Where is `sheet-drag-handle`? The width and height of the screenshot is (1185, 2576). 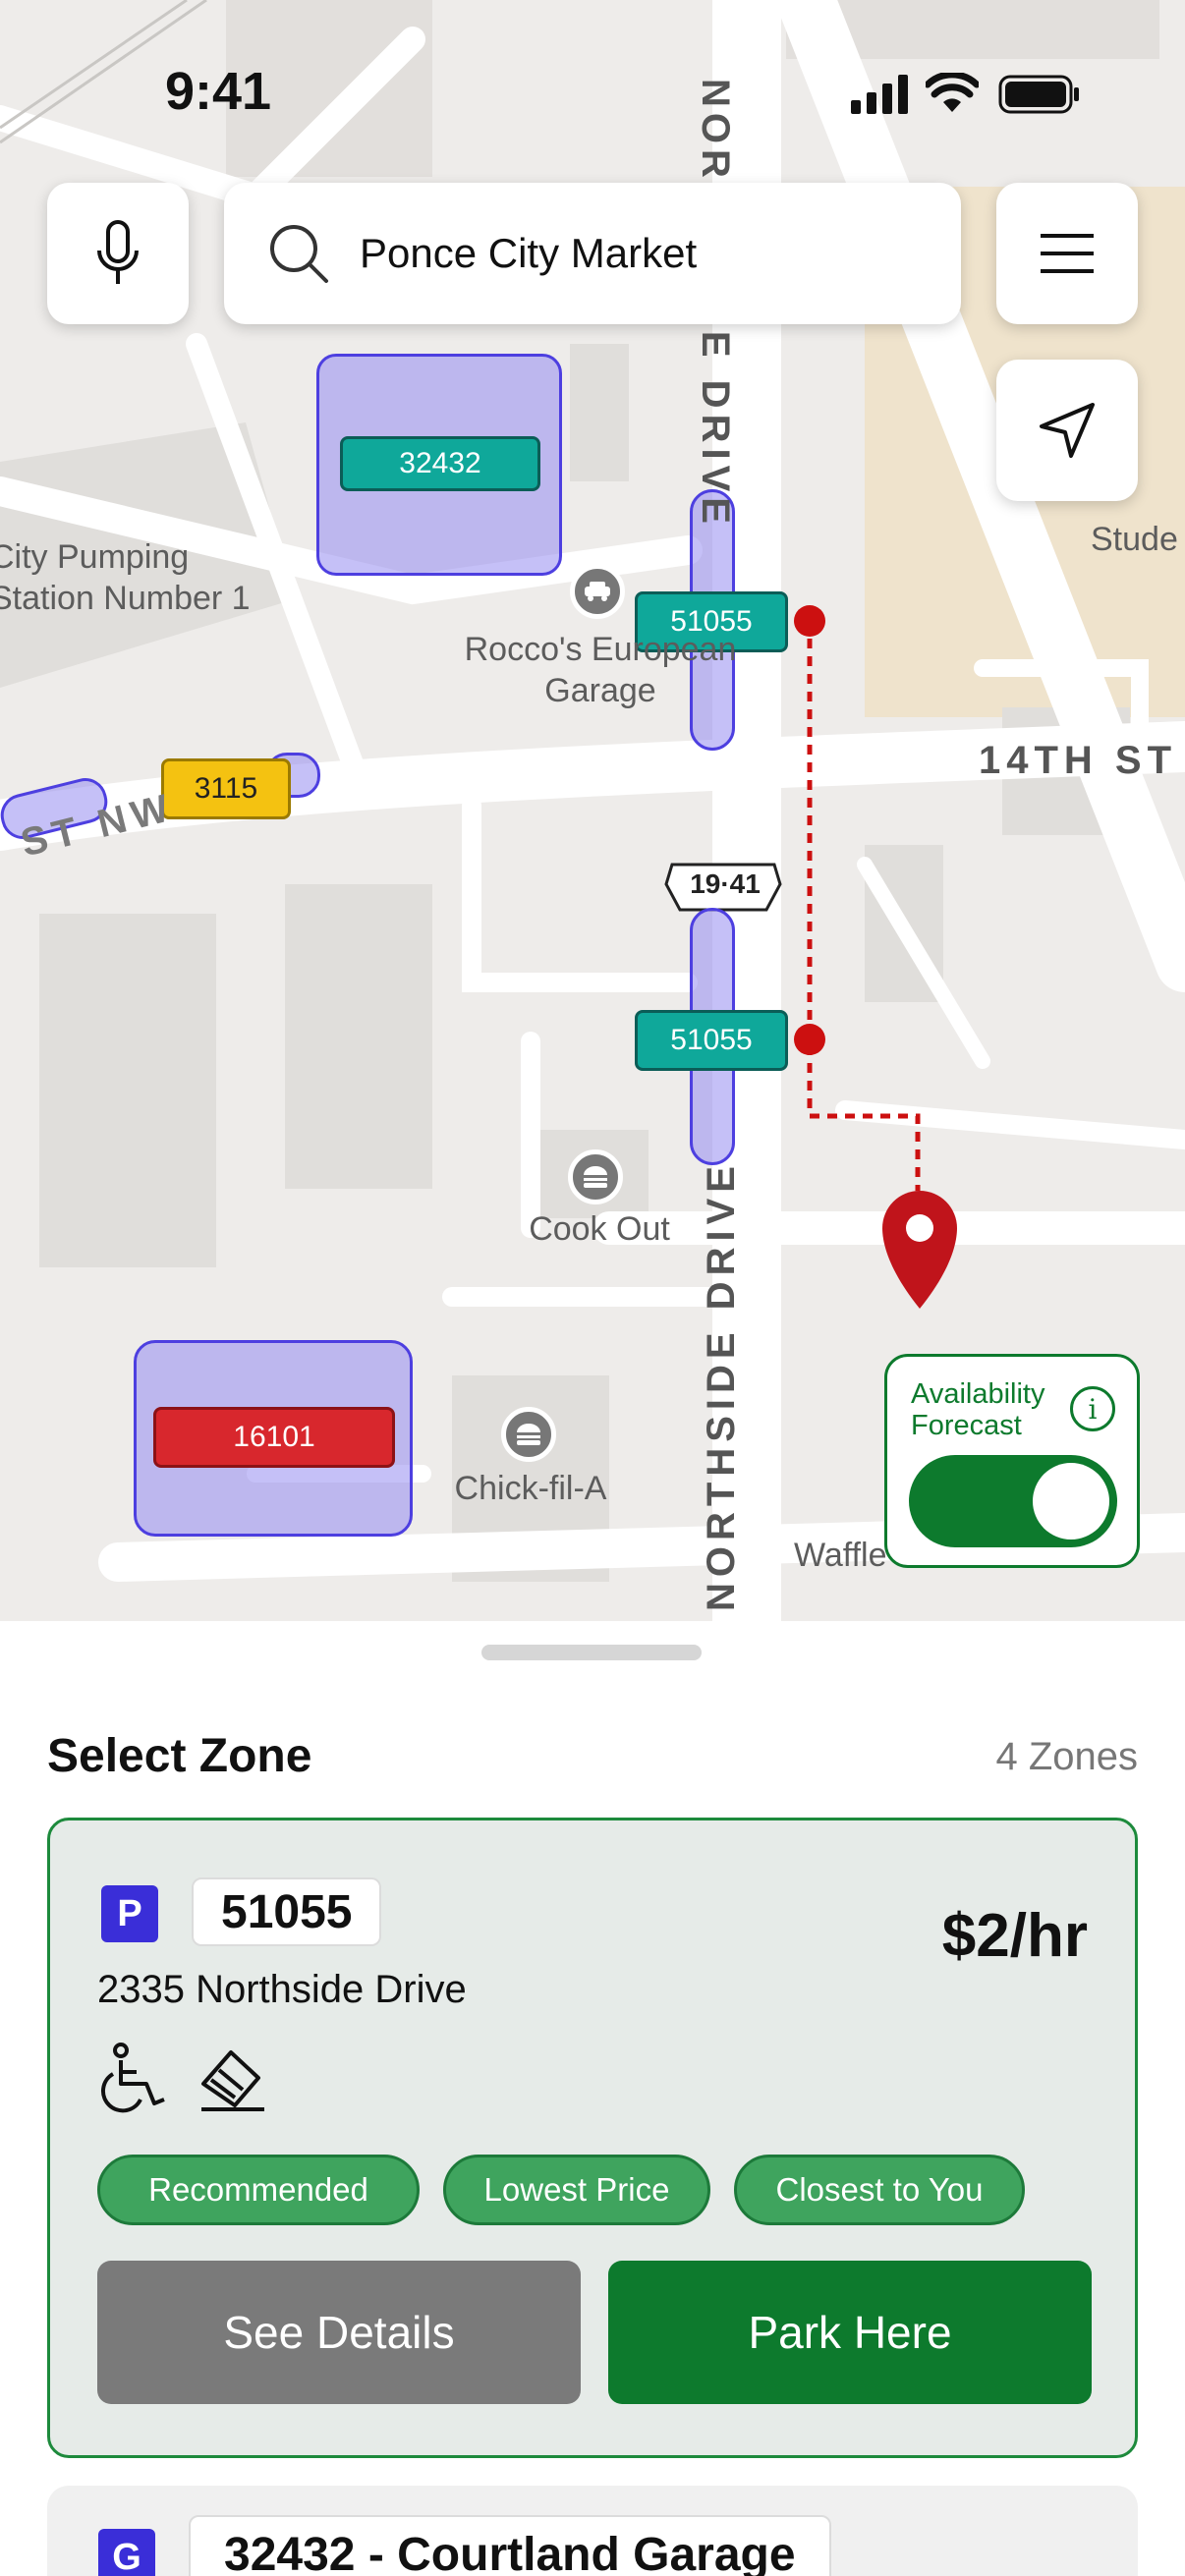 sheet-drag-handle is located at coordinates (592, 1652).